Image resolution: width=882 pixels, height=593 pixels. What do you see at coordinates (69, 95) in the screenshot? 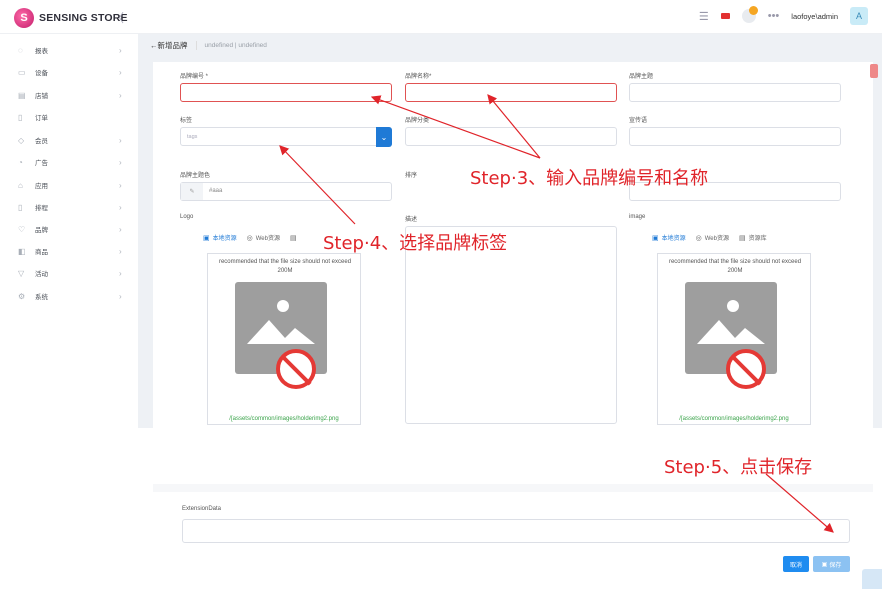
I see `sidebar-item-store: ▤ 店铺 ›` at bounding box center [69, 95].